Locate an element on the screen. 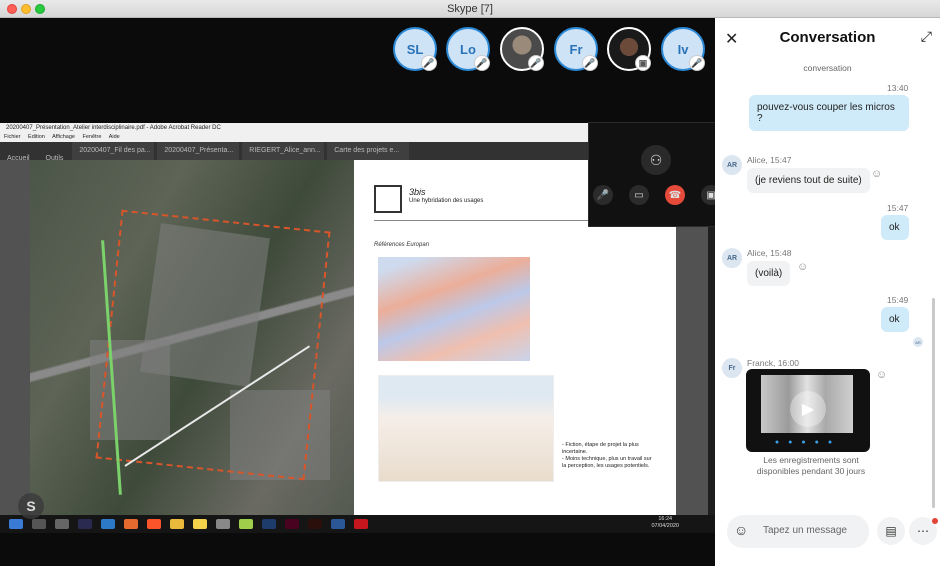 The width and height of the screenshot is (940, 566). menu-item: Edition is located at coordinates (36, 137).